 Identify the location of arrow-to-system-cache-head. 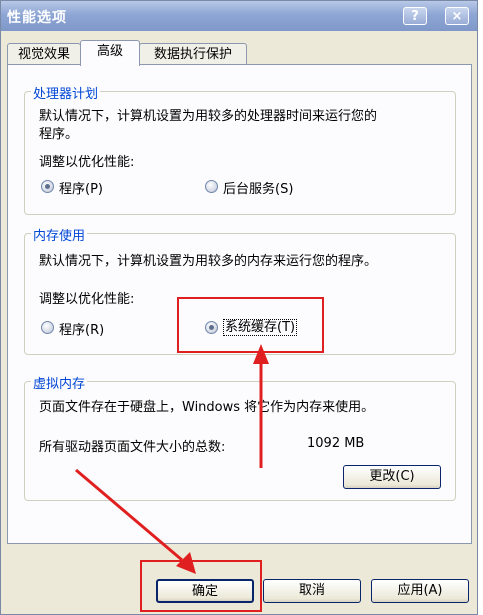
(261, 354).